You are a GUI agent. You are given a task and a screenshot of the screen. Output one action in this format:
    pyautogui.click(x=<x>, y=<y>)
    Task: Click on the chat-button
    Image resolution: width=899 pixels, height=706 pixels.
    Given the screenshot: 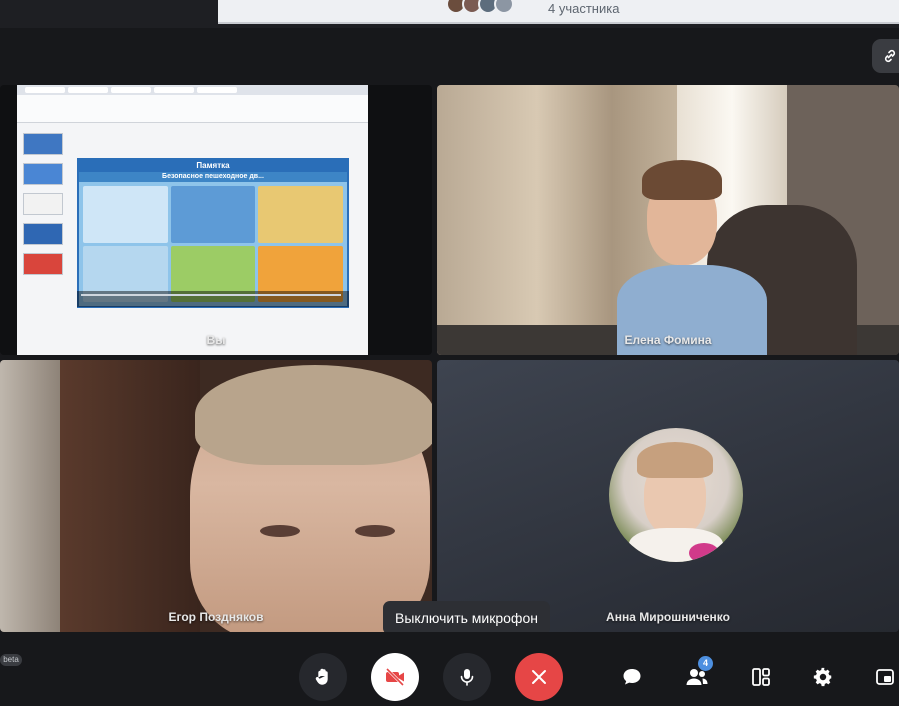 What is the action you would take?
    pyautogui.click(x=632, y=677)
    